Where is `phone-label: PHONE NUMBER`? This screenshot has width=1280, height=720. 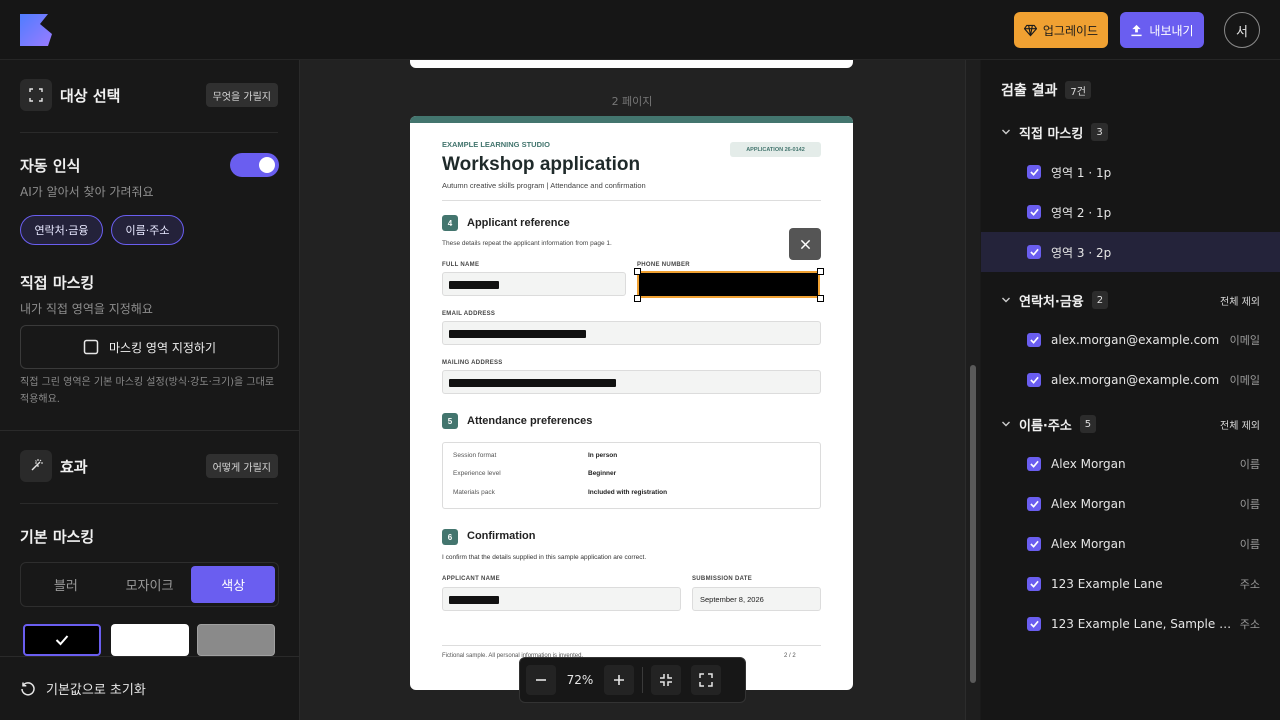
phone-label: PHONE NUMBER is located at coordinates (663, 265).